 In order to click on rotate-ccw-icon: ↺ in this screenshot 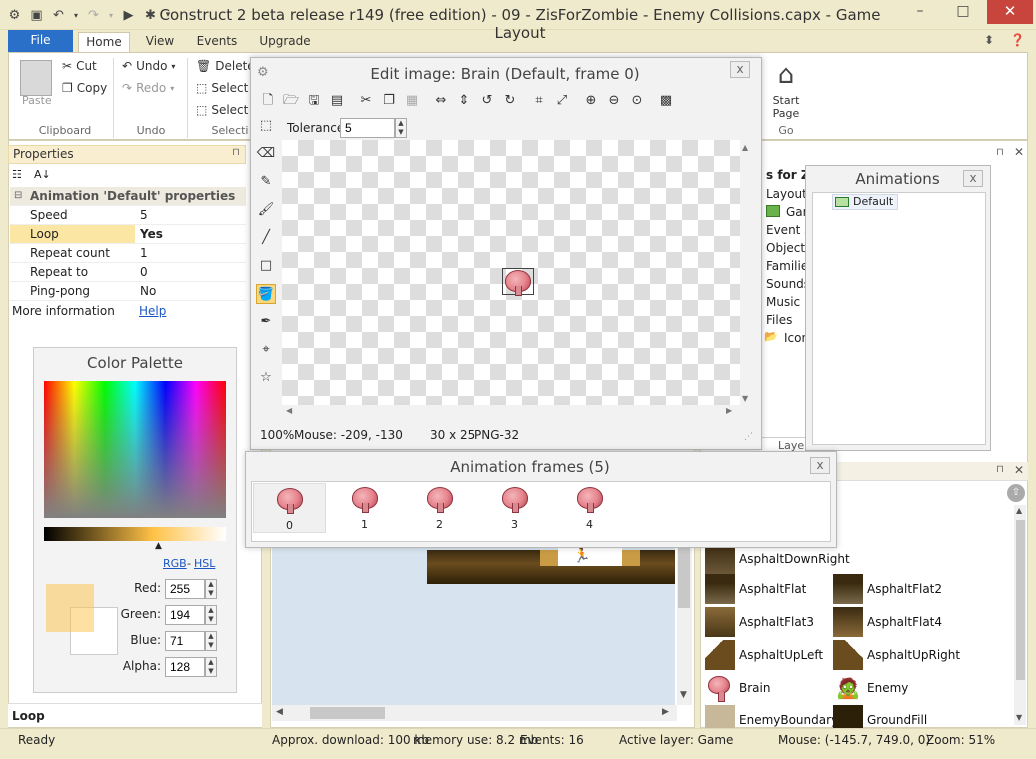, I will do `click(487, 101)`.